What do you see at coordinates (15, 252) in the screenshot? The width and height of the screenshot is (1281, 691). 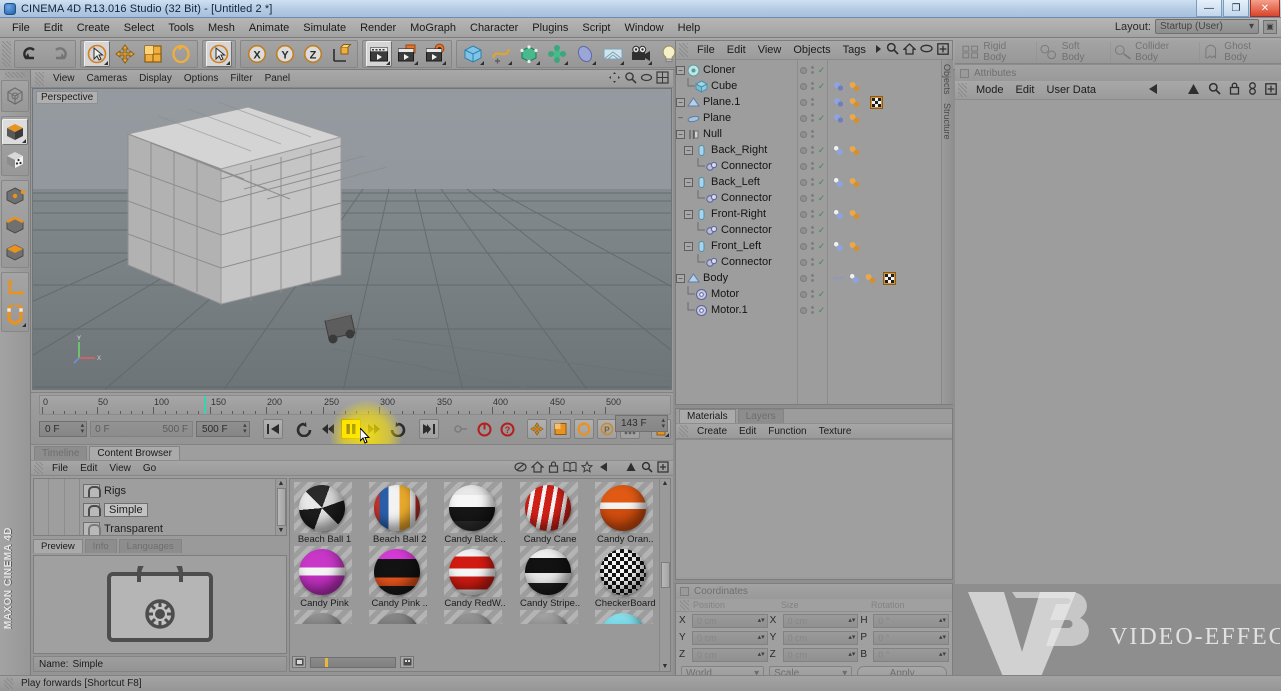 I see `polygon-mode-icon` at bounding box center [15, 252].